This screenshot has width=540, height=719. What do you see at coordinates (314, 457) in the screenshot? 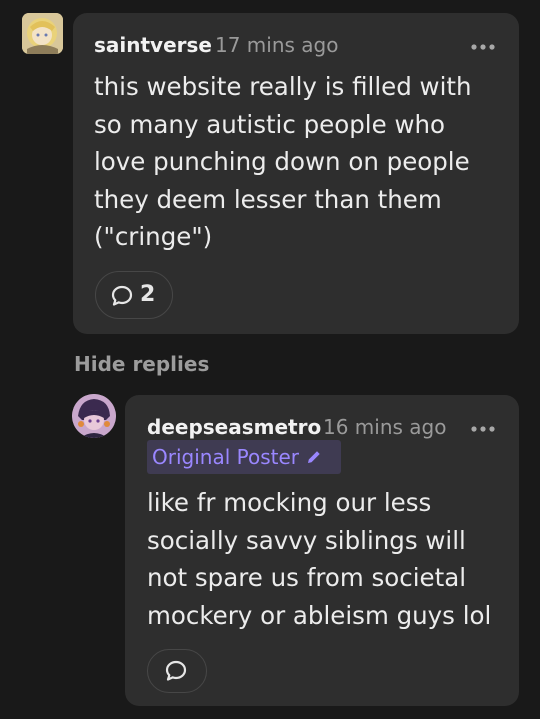
I see `pencil-icon` at bounding box center [314, 457].